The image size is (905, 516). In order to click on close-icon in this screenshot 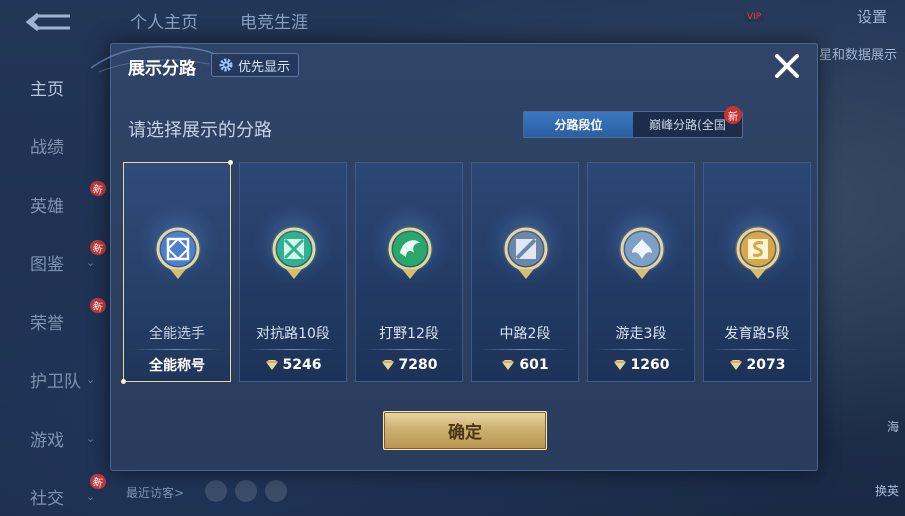, I will do `click(787, 66)`.